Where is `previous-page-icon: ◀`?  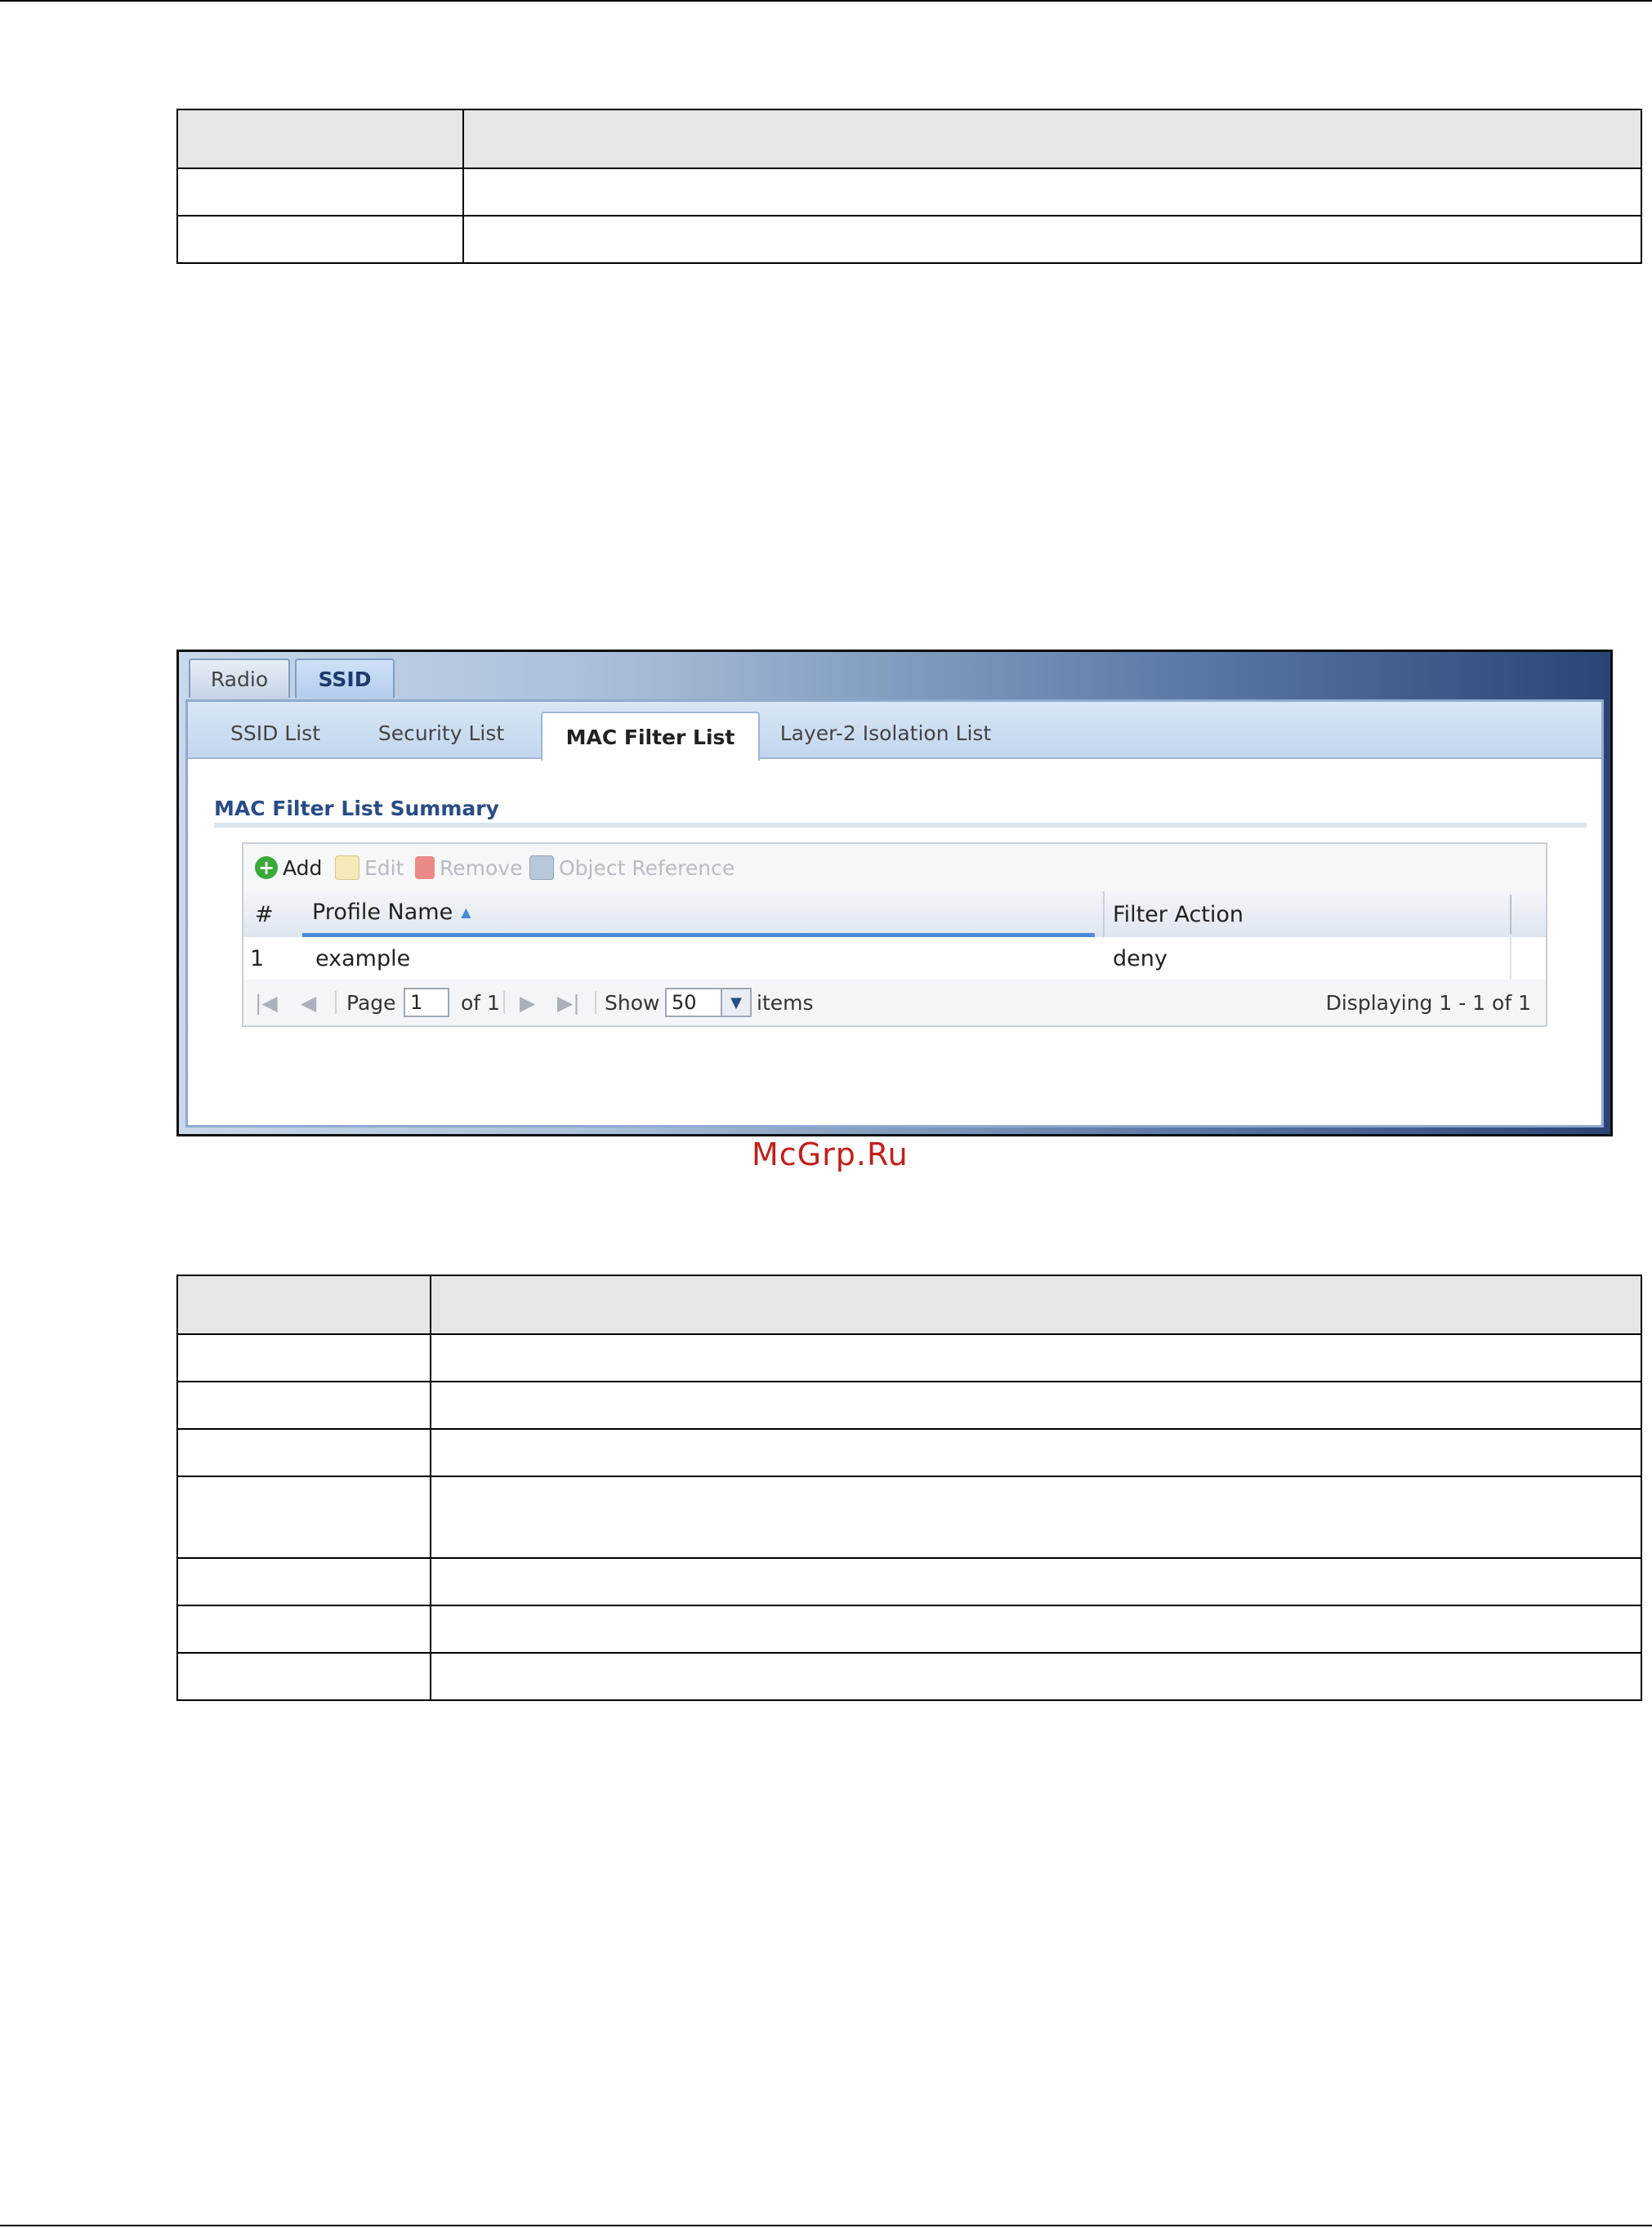
previous-page-icon: ◀ is located at coordinates (308, 1002).